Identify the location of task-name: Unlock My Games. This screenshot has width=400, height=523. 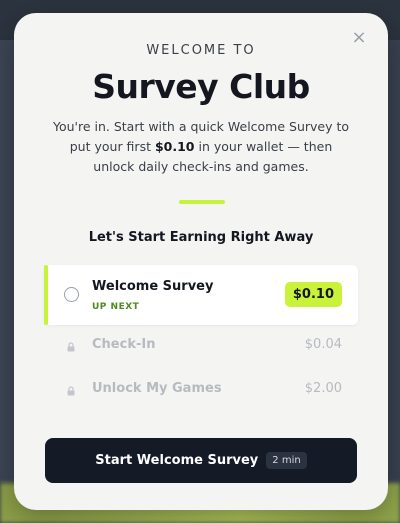
(157, 388).